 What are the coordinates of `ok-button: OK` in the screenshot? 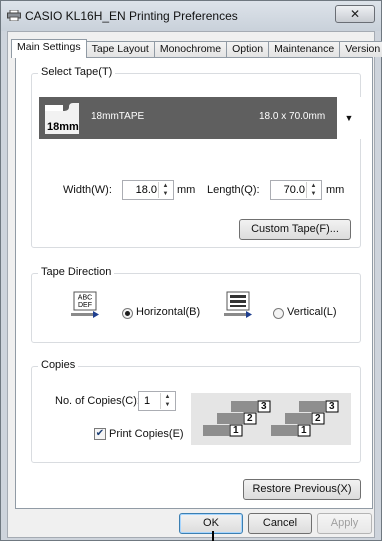 It's located at (211, 523).